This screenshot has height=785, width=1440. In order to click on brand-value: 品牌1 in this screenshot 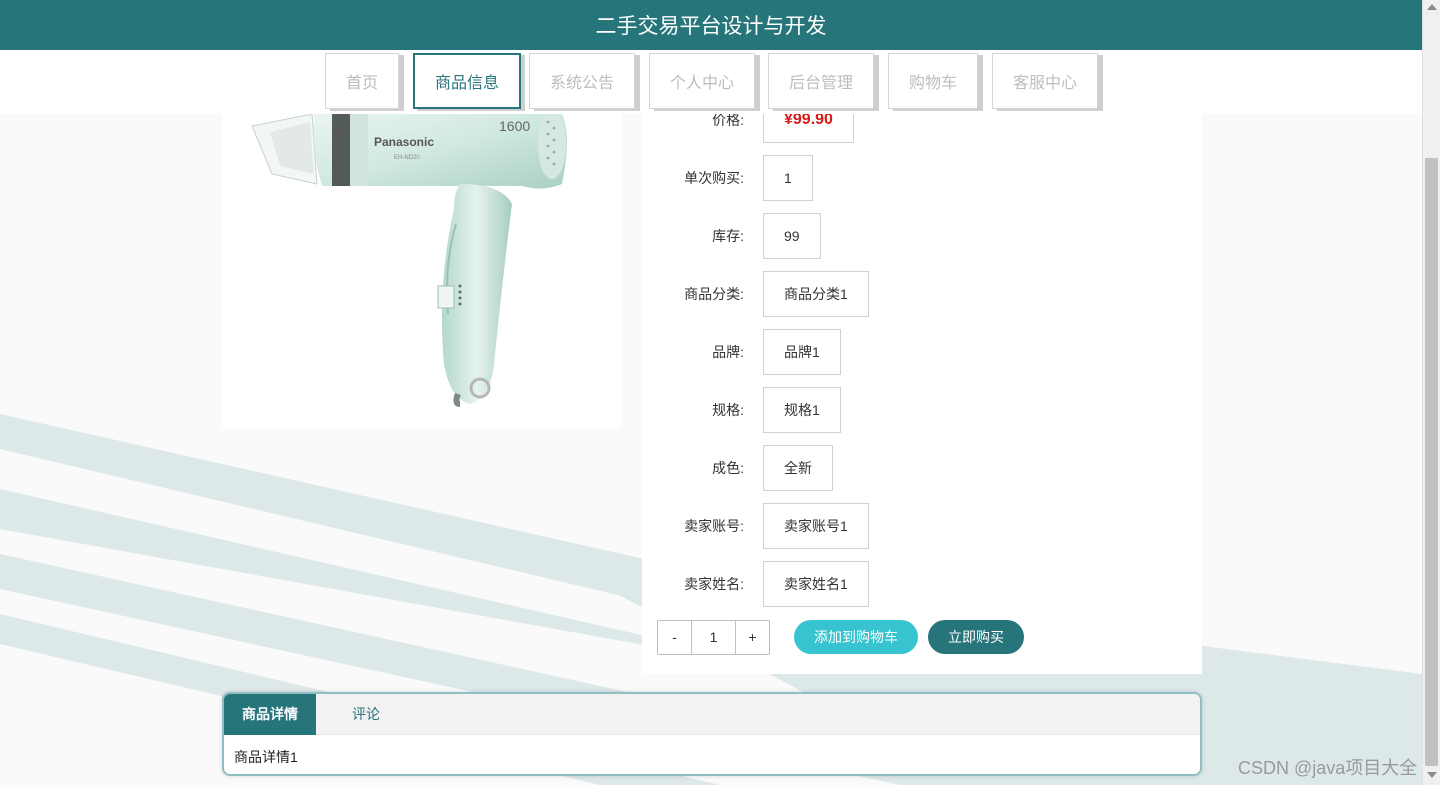, I will do `click(802, 352)`.